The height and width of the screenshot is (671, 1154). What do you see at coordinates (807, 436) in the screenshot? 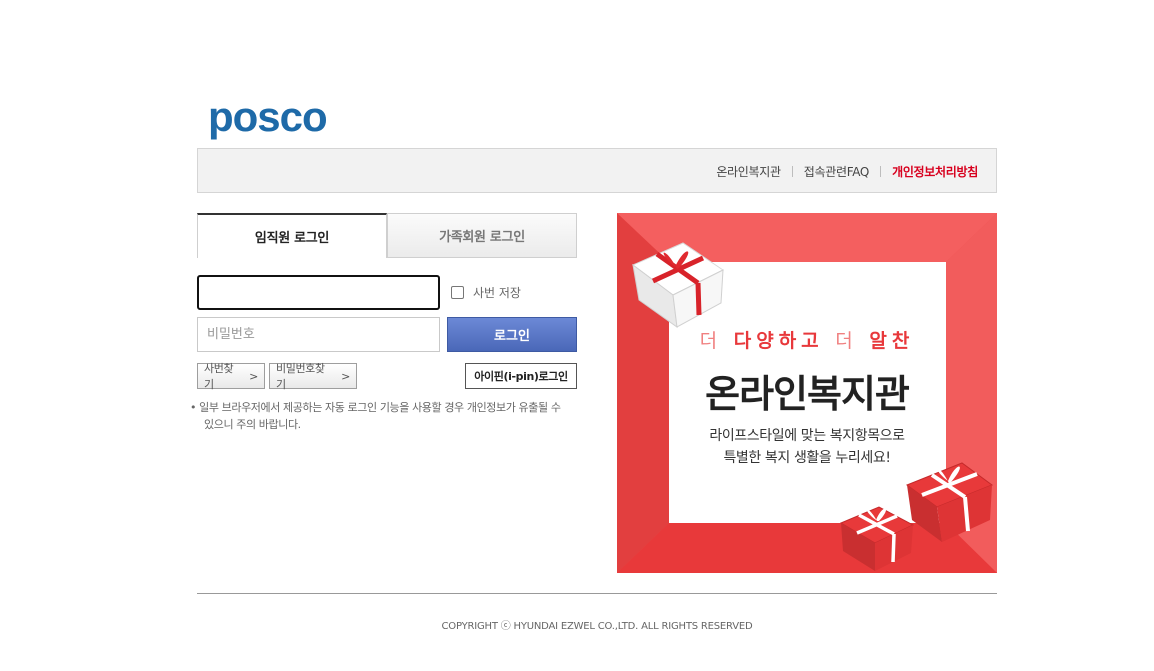
I see `banner-desc-line-1: 라이프스타일에 맞는 복지항목으로` at bounding box center [807, 436].